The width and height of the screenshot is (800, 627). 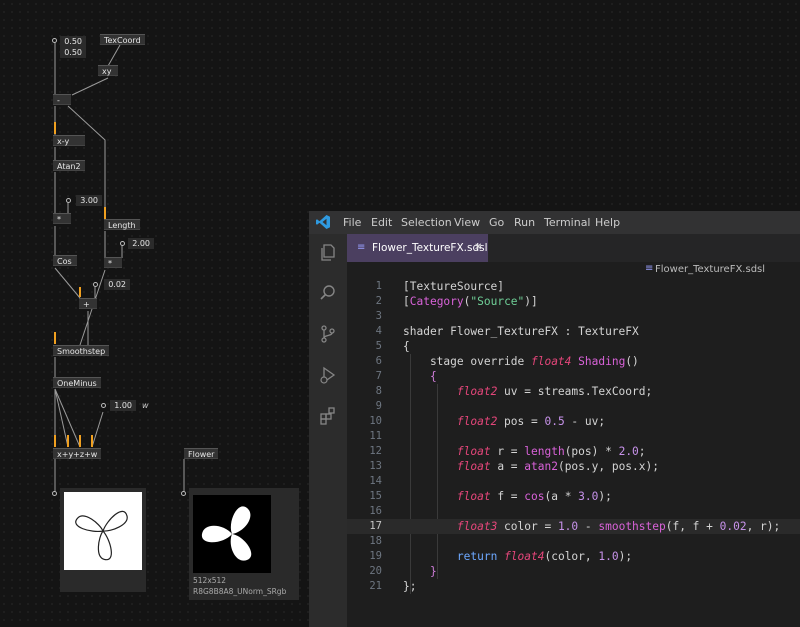 What do you see at coordinates (504, 421) in the screenshot?
I see `code-text: float2 pos = 0.5 - uv;` at bounding box center [504, 421].